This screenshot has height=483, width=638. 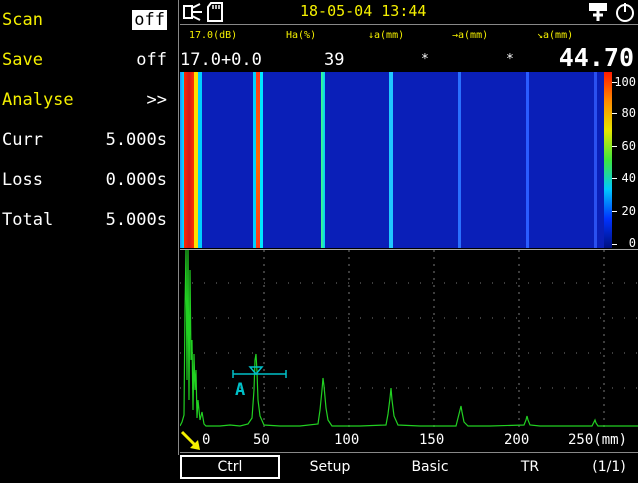 I want to click on x-tick-label: 250(mm), so click(x=598, y=440).